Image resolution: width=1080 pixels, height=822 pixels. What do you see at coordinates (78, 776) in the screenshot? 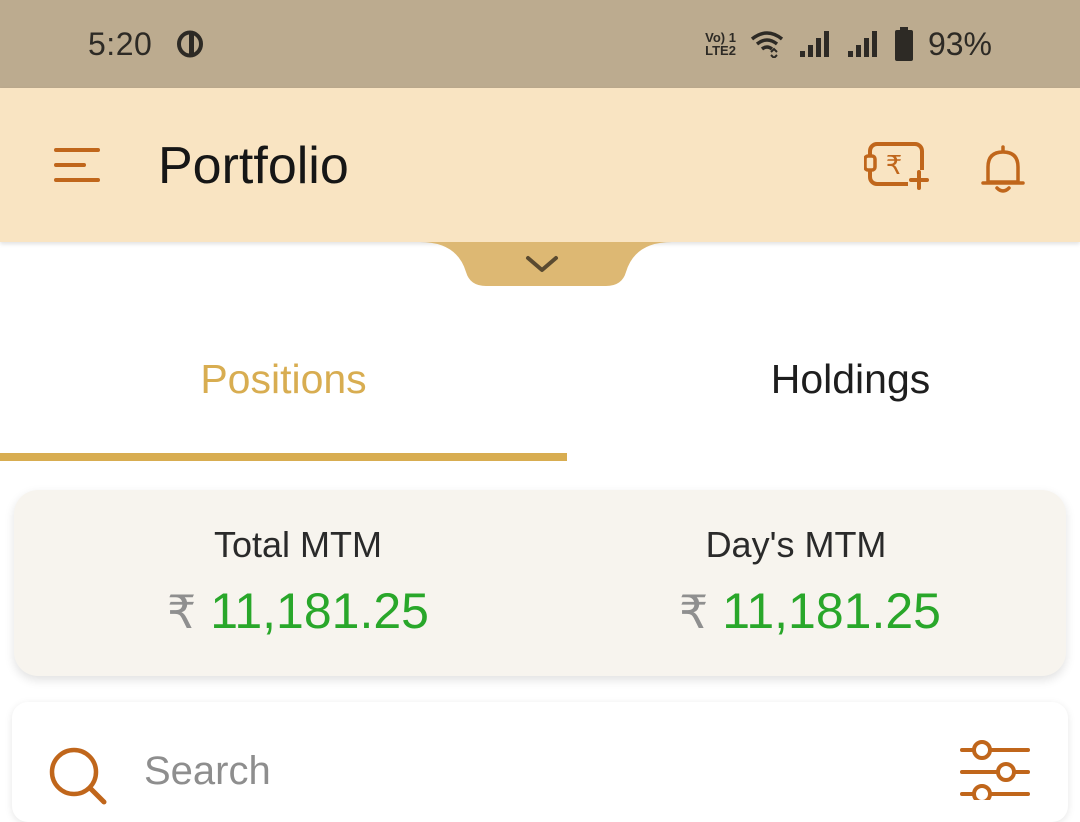
I see `search-icon` at bounding box center [78, 776].